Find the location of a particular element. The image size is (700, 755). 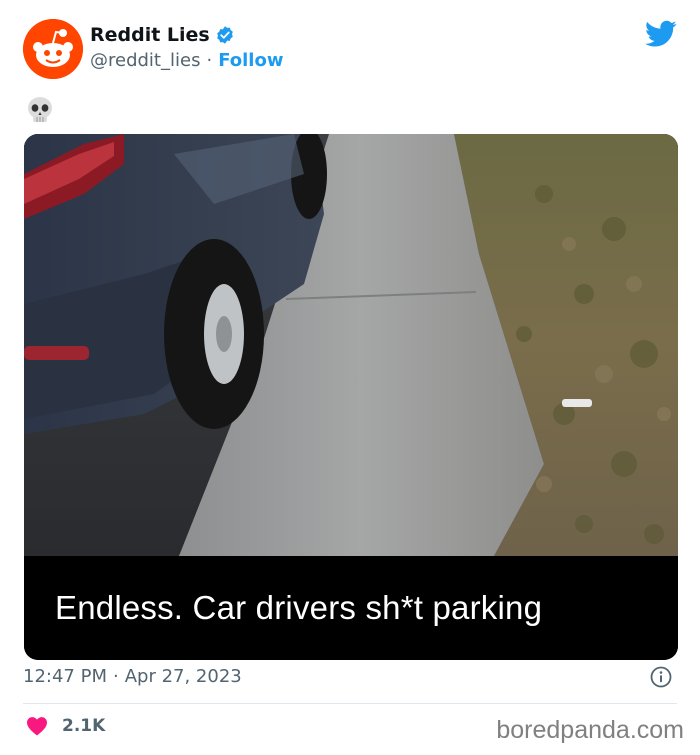

tweet-timestamp: 12:47 PM · Apr 27, 2023 is located at coordinates (132, 676).